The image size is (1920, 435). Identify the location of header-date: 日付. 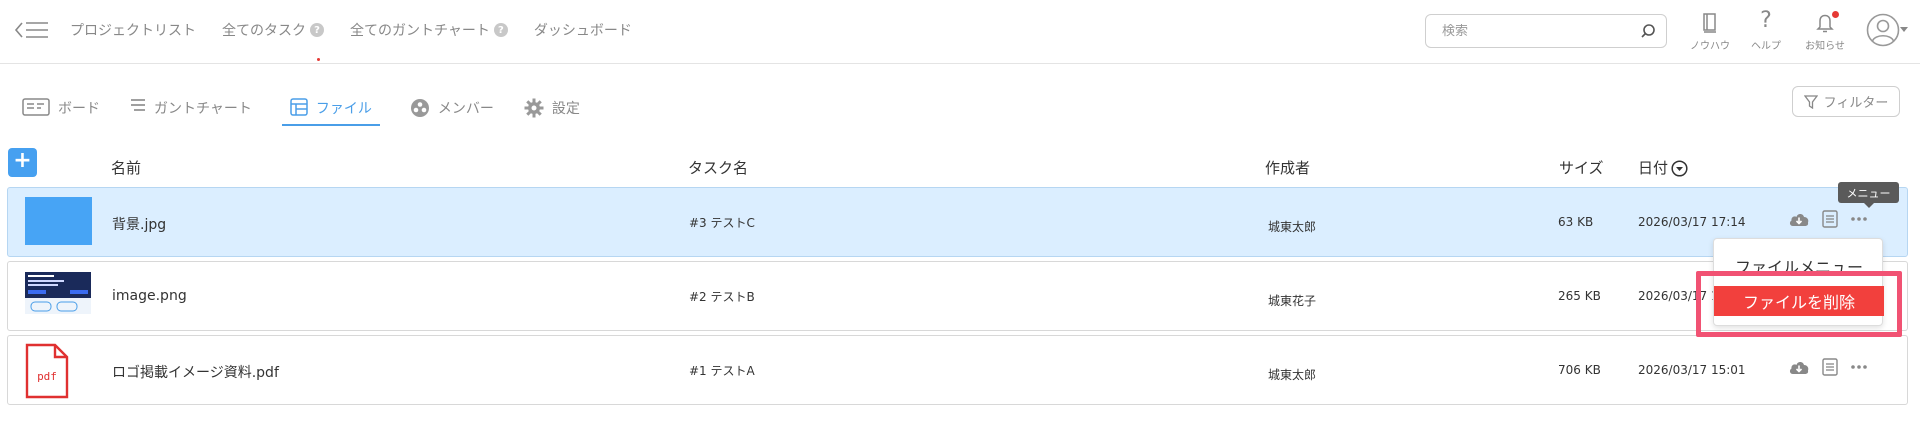
(1663, 167).